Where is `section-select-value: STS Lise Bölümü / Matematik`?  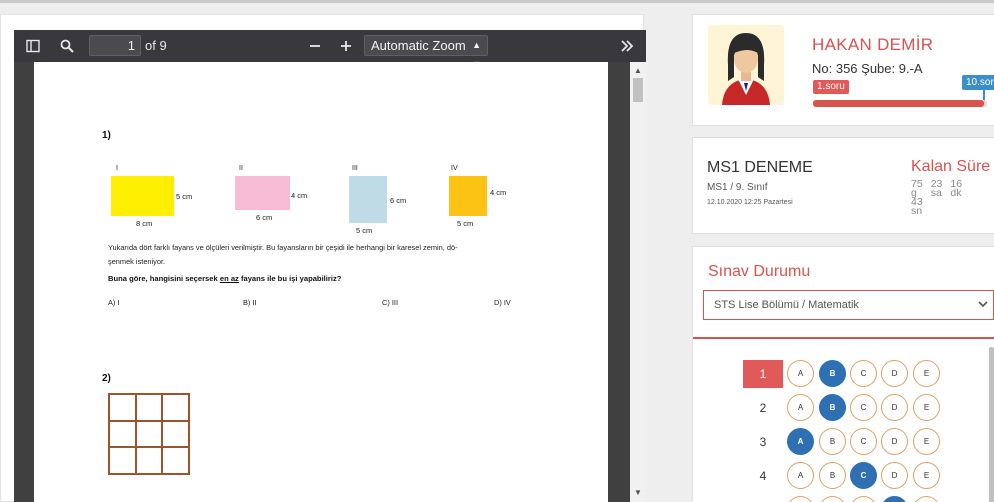 section-select-value: STS Lise Bölümü / Matematik is located at coordinates (786, 305).